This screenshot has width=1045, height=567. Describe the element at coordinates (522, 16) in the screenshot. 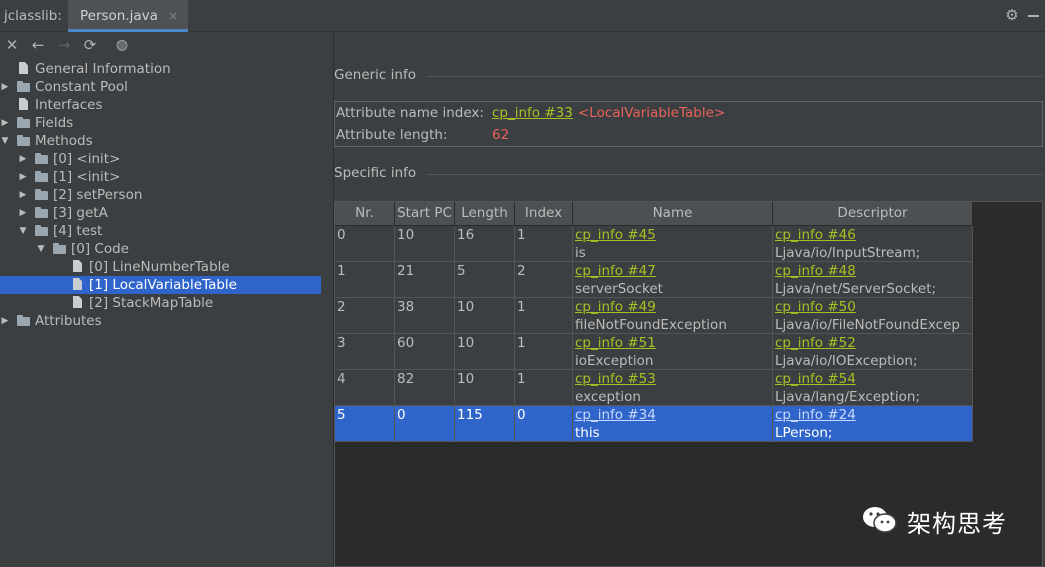

I see `tab-bar: jclasslib: Person.java × ⚙` at that location.